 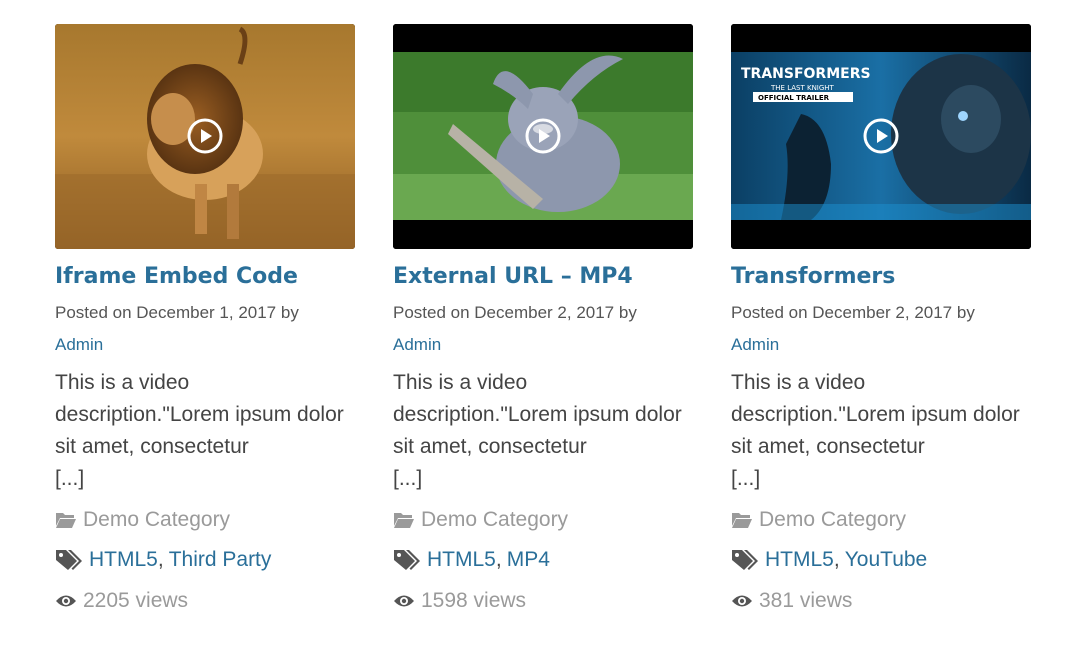 I want to click on views-row: 381 views, so click(x=881, y=601).